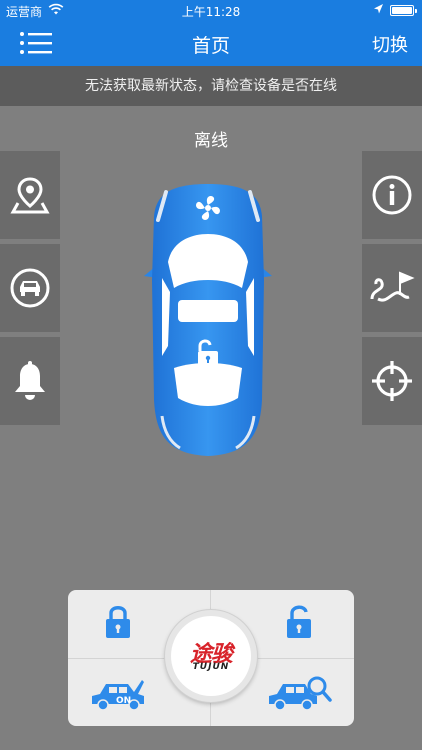 Image resolution: width=422 pixels, height=750 pixels. I want to click on info-button, so click(392, 195).